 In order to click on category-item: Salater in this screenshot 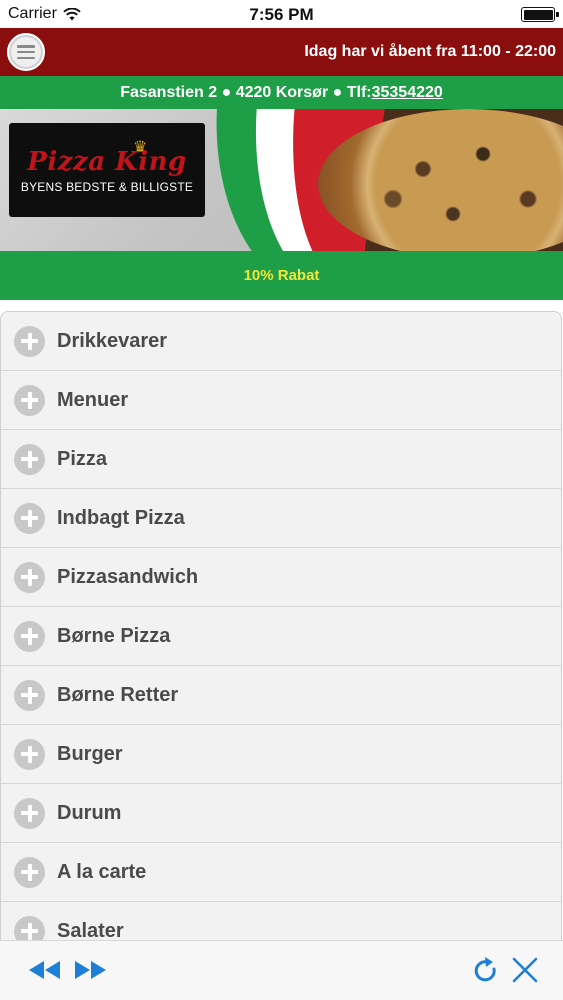, I will do `click(281, 921)`.